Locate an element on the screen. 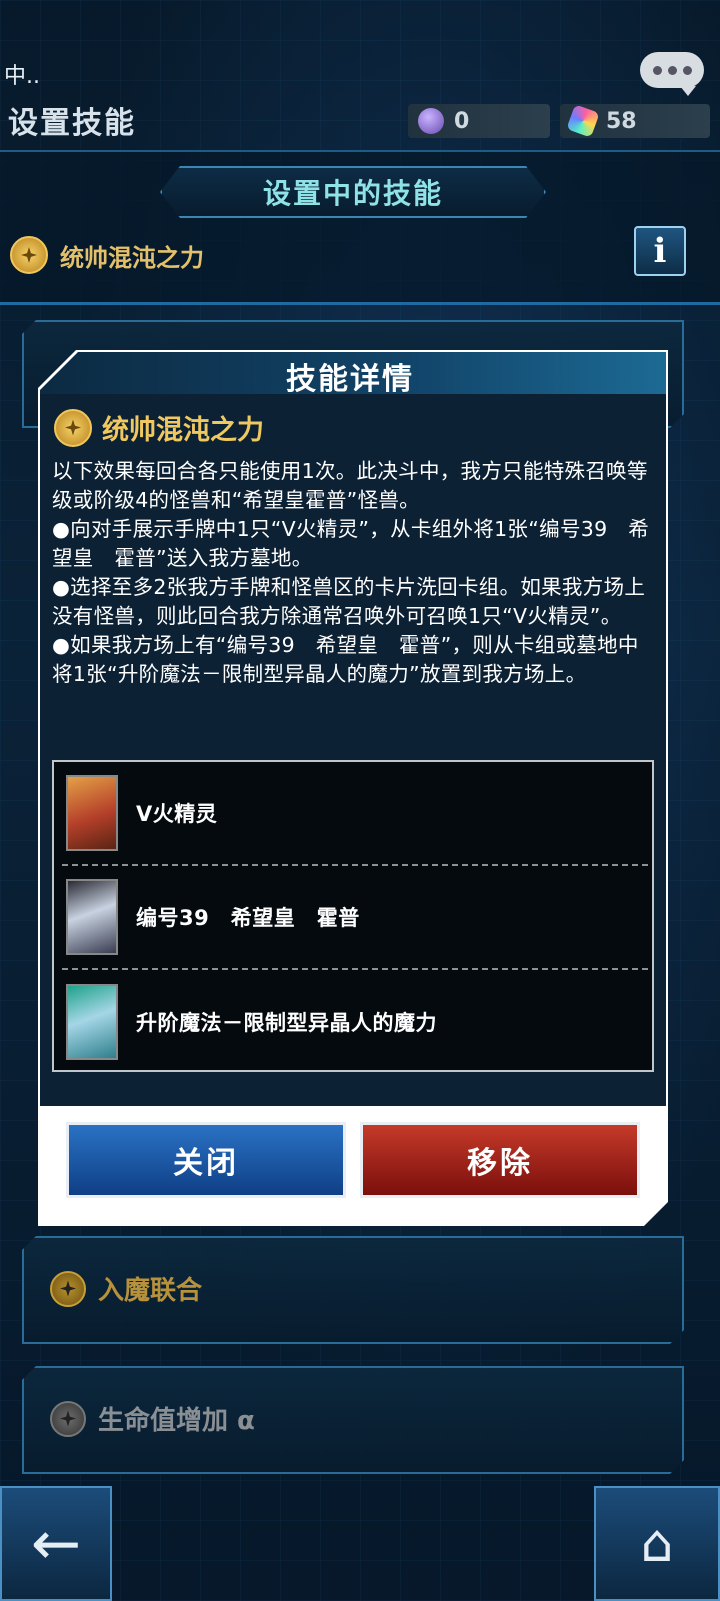 Image resolution: width=720 pixels, height=1601 pixels. card-row: 编号39 希望皇 霍普 is located at coordinates (355, 918).